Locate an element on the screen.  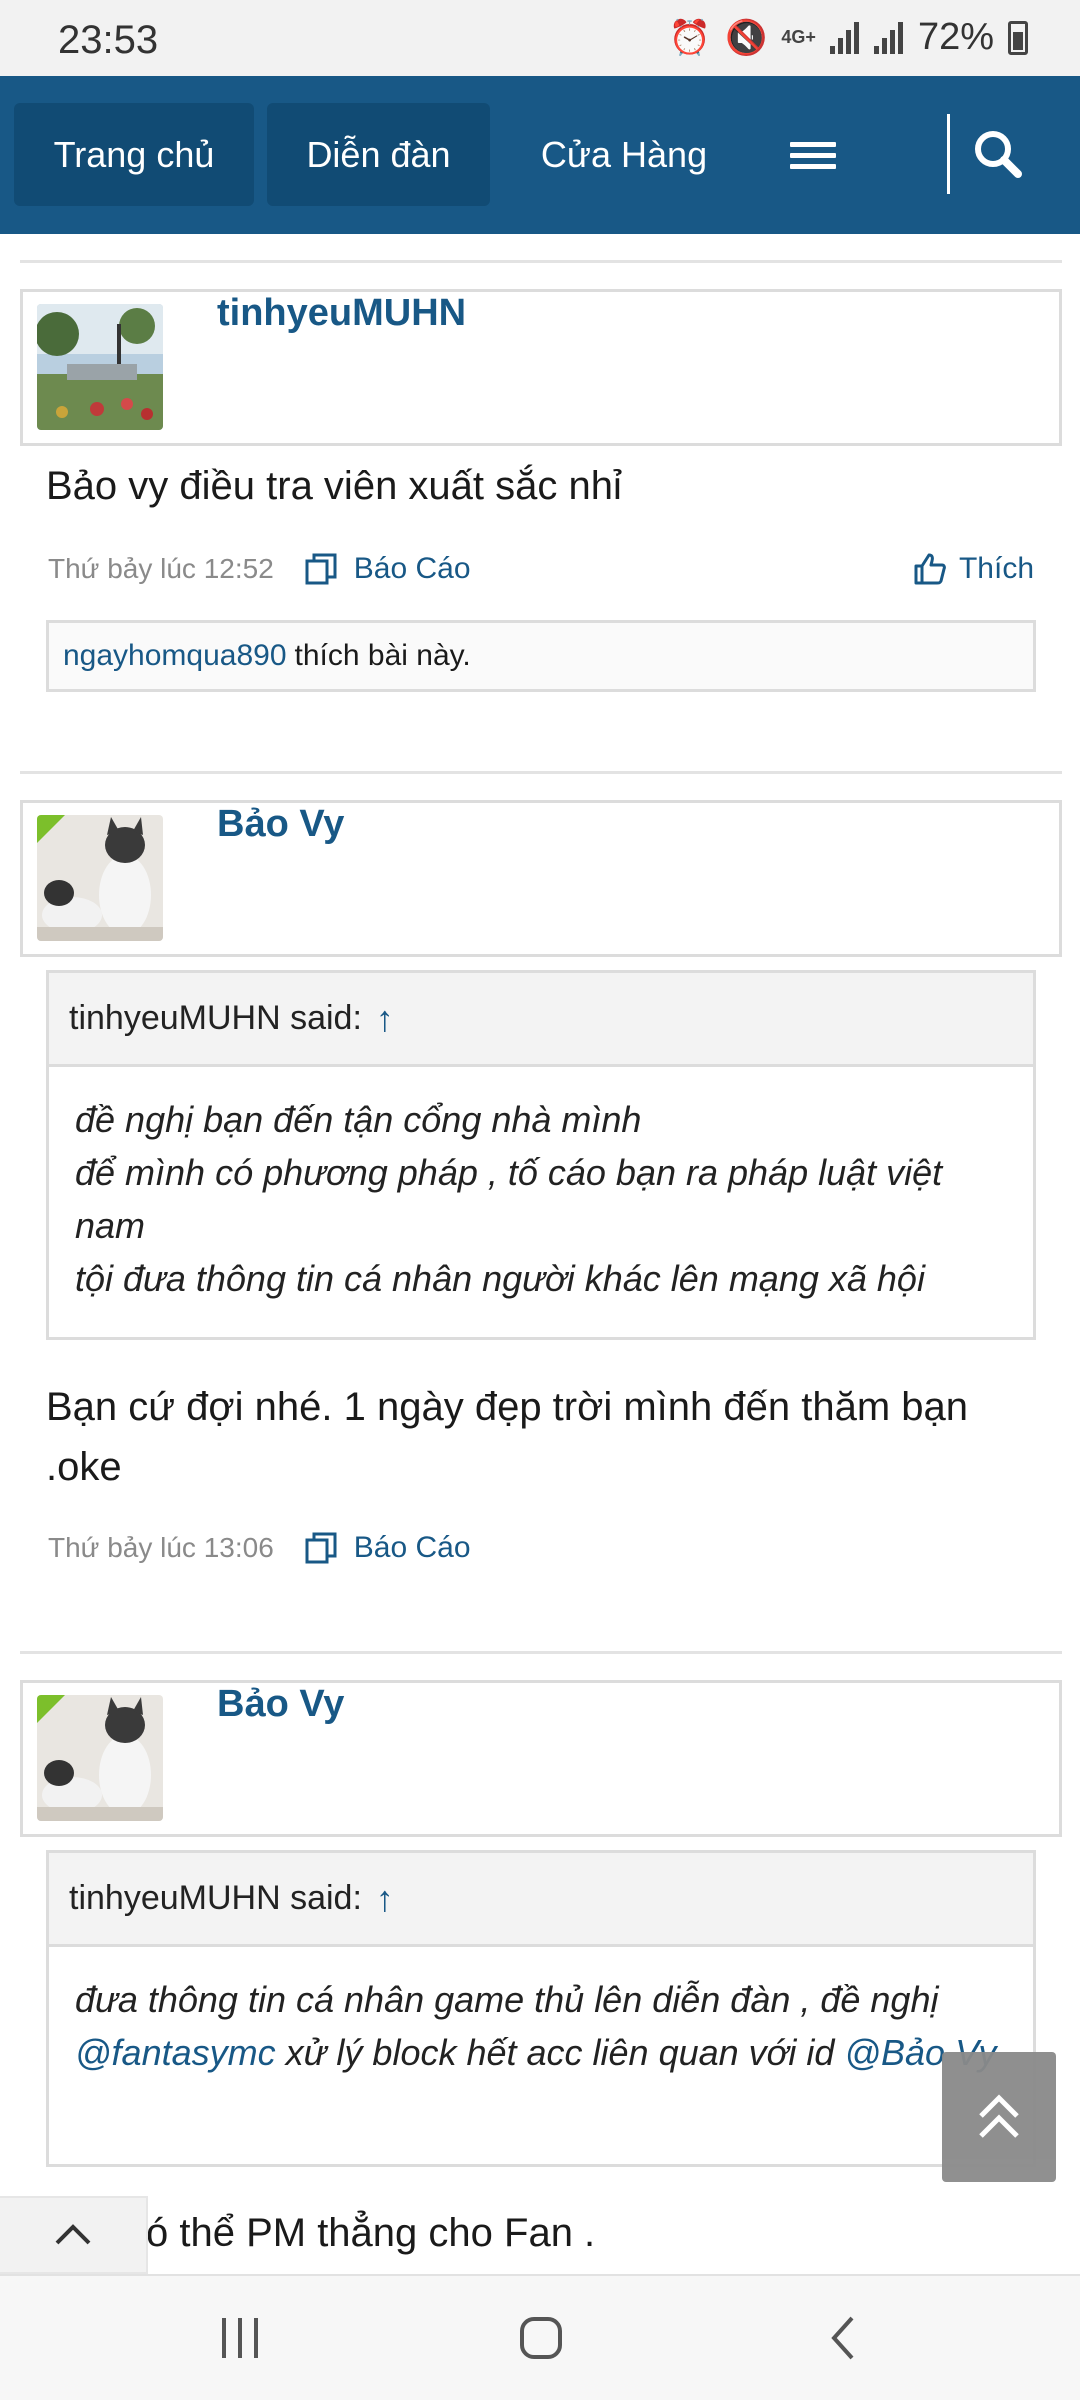
likes-text: thích bài này. is located at coordinates (382, 655).